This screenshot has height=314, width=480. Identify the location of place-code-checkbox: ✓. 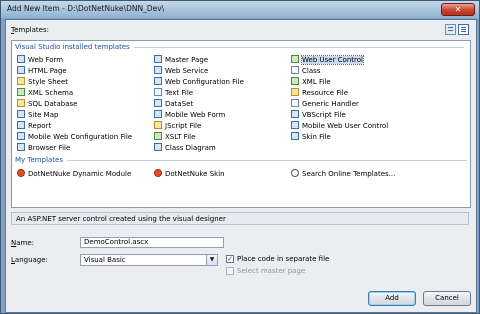
(230, 259).